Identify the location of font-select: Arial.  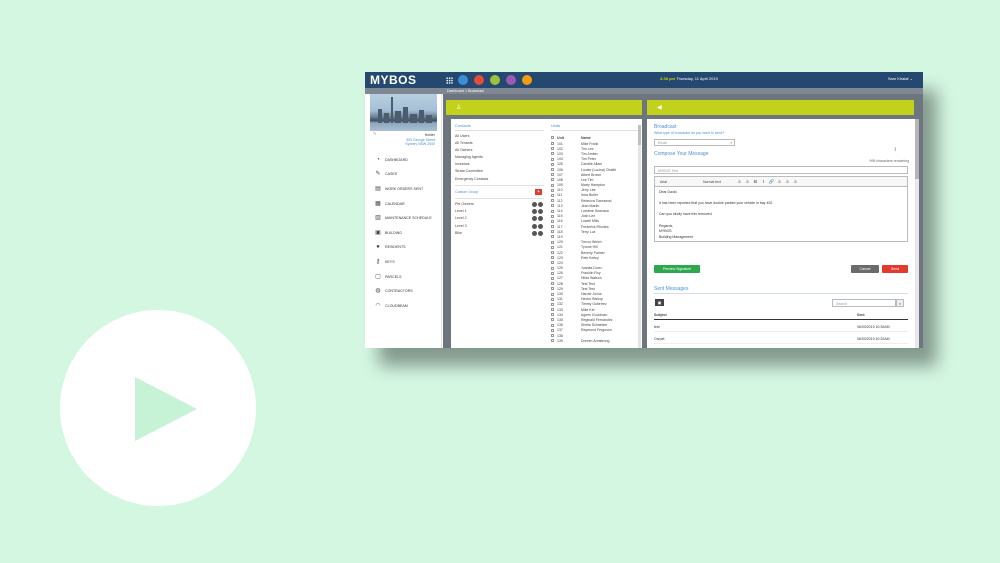
(680, 182).